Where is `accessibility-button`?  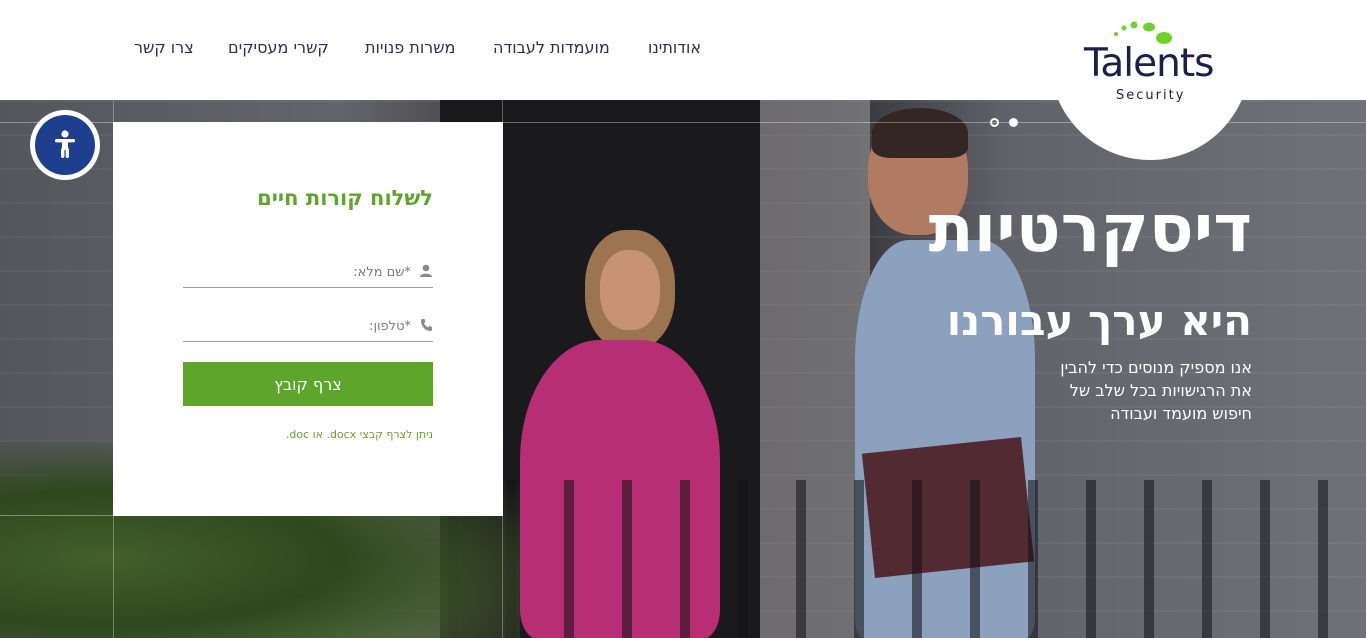 accessibility-button is located at coordinates (65, 145).